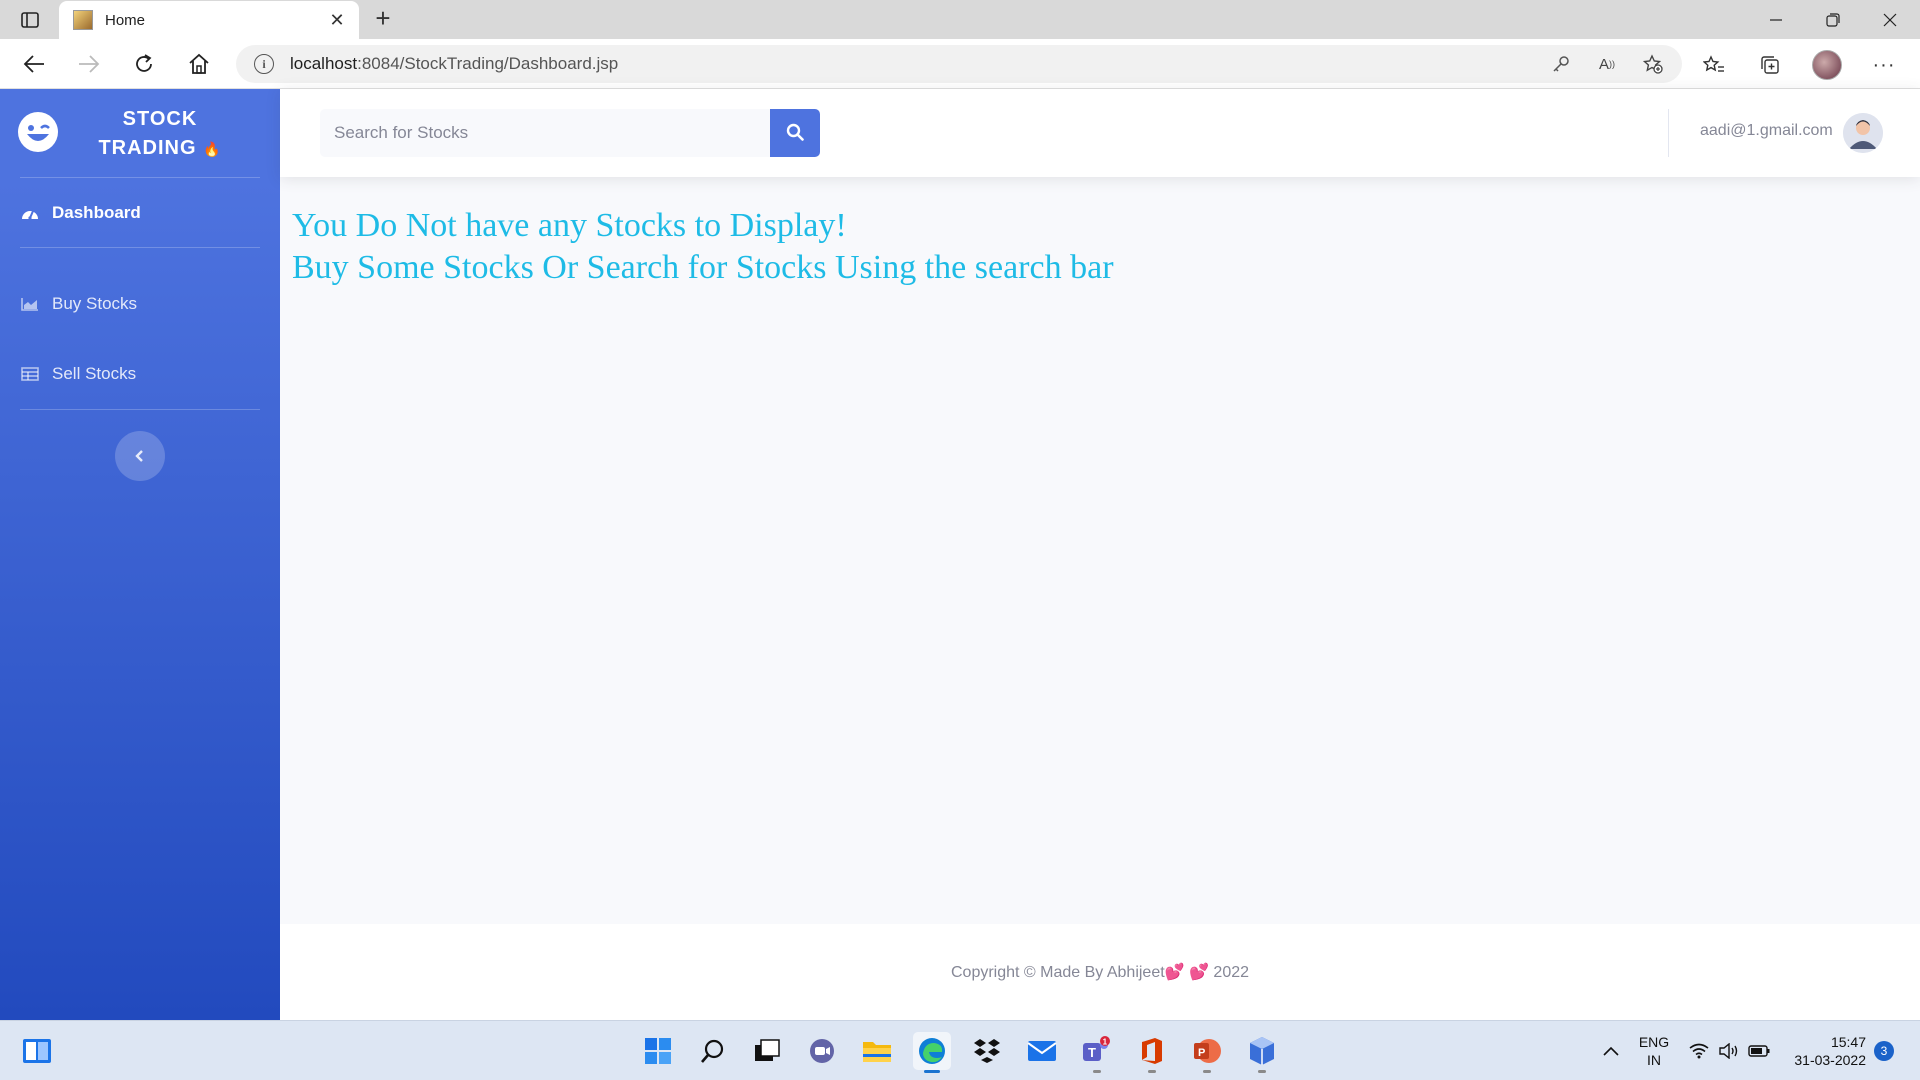 This screenshot has height=1080, width=1920. I want to click on sidebar-item-label: Buy Stocks, so click(95, 303).